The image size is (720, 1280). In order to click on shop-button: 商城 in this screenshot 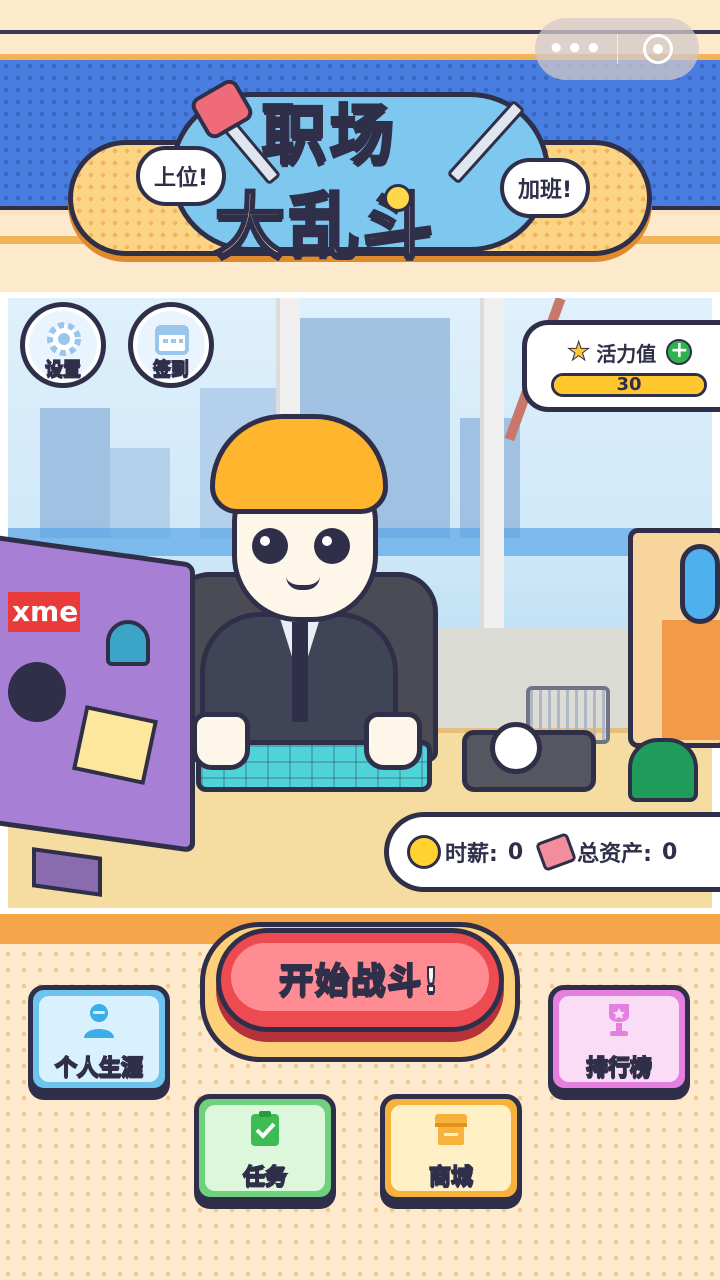, I will do `click(451, 1148)`.